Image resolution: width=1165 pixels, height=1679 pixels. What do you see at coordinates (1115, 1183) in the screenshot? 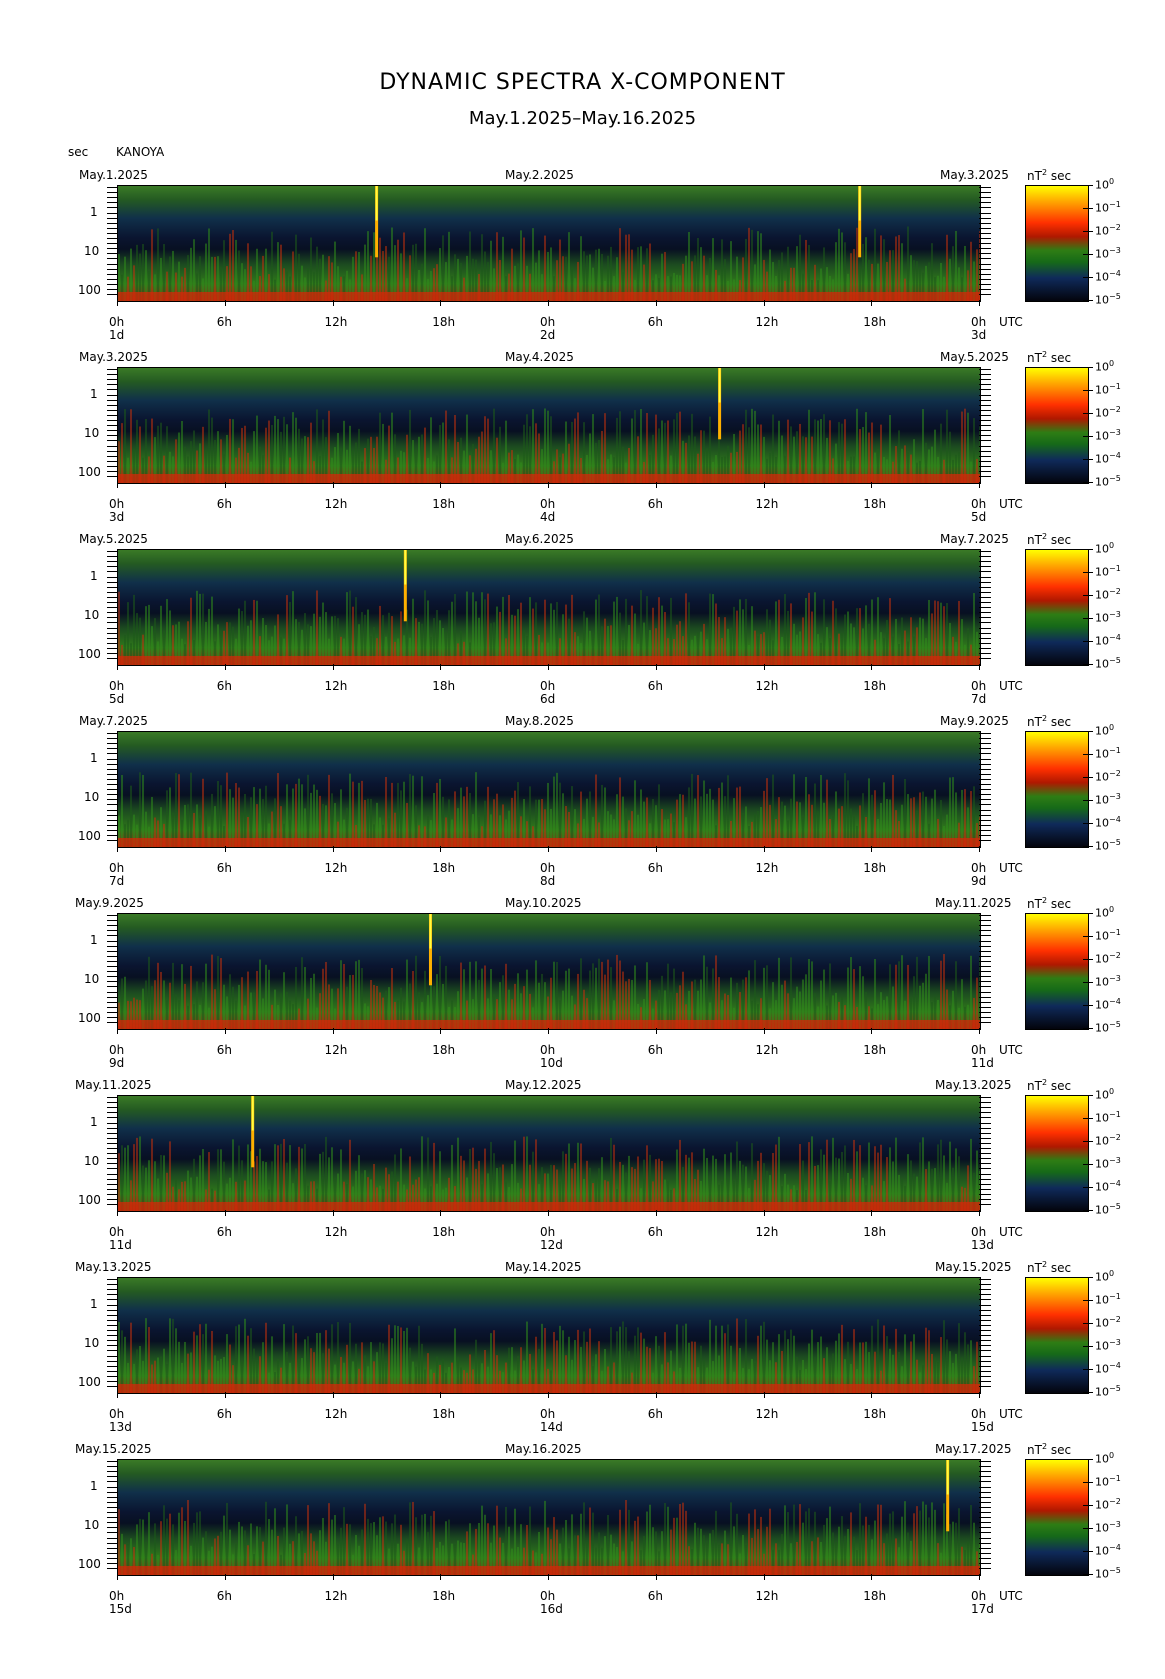
I see `colorbar-tick-exp: −4` at bounding box center [1115, 1183].